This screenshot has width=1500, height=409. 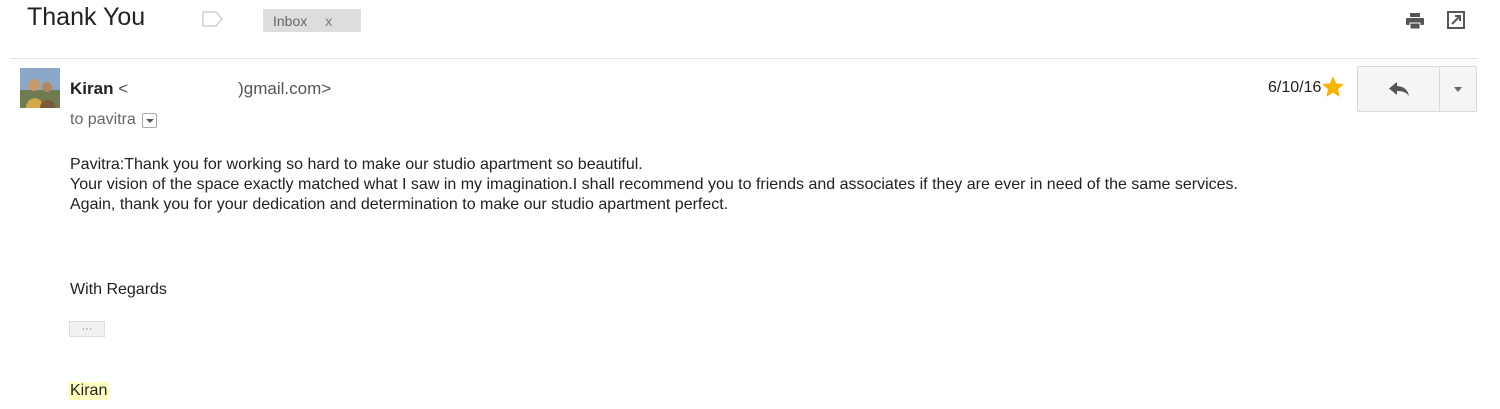 I want to click on more-actions-button, so click(x=1458, y=89).